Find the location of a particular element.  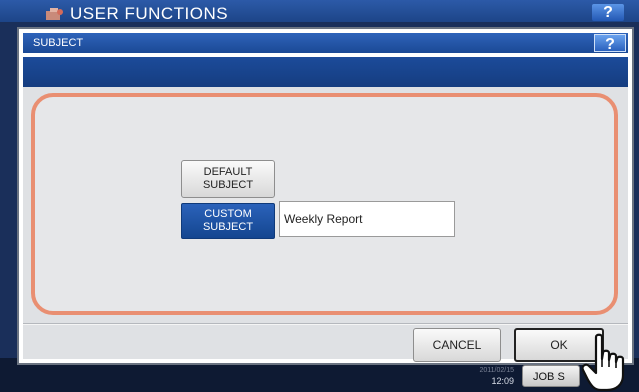

custom-subject-label-line1: CUSTOM is located at coordinates (228, 214).